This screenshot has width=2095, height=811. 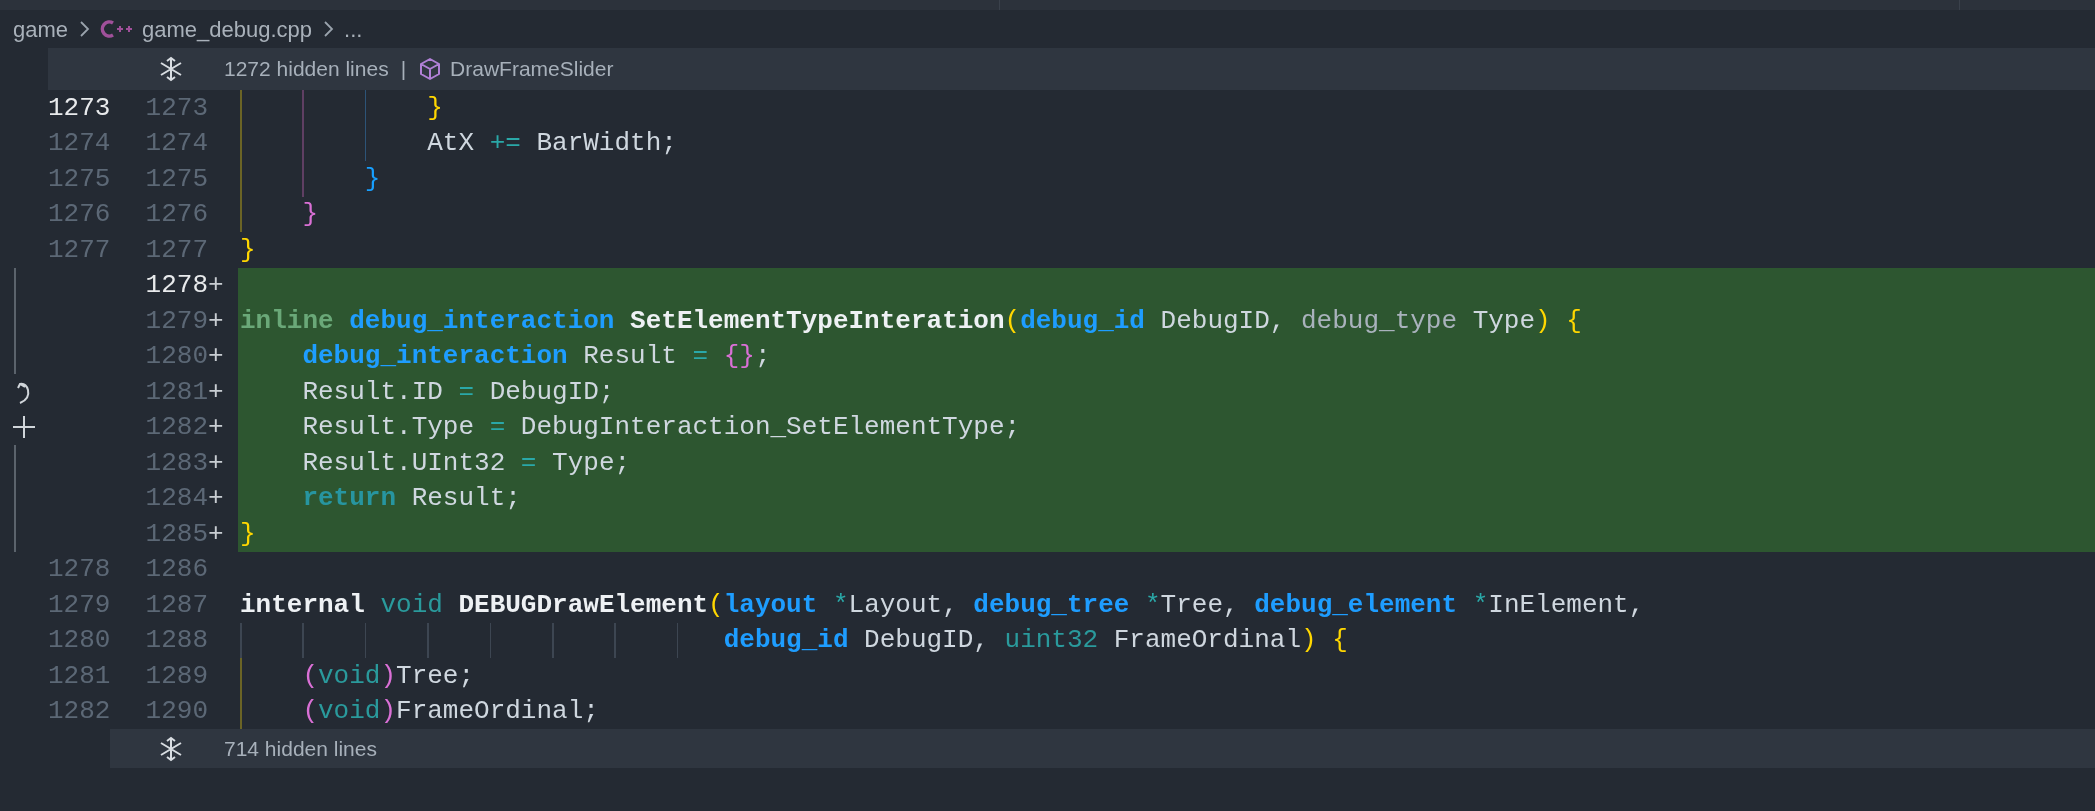 I want to click on code-line: debug_interaction Result = {};, so click(x=536, y=356).